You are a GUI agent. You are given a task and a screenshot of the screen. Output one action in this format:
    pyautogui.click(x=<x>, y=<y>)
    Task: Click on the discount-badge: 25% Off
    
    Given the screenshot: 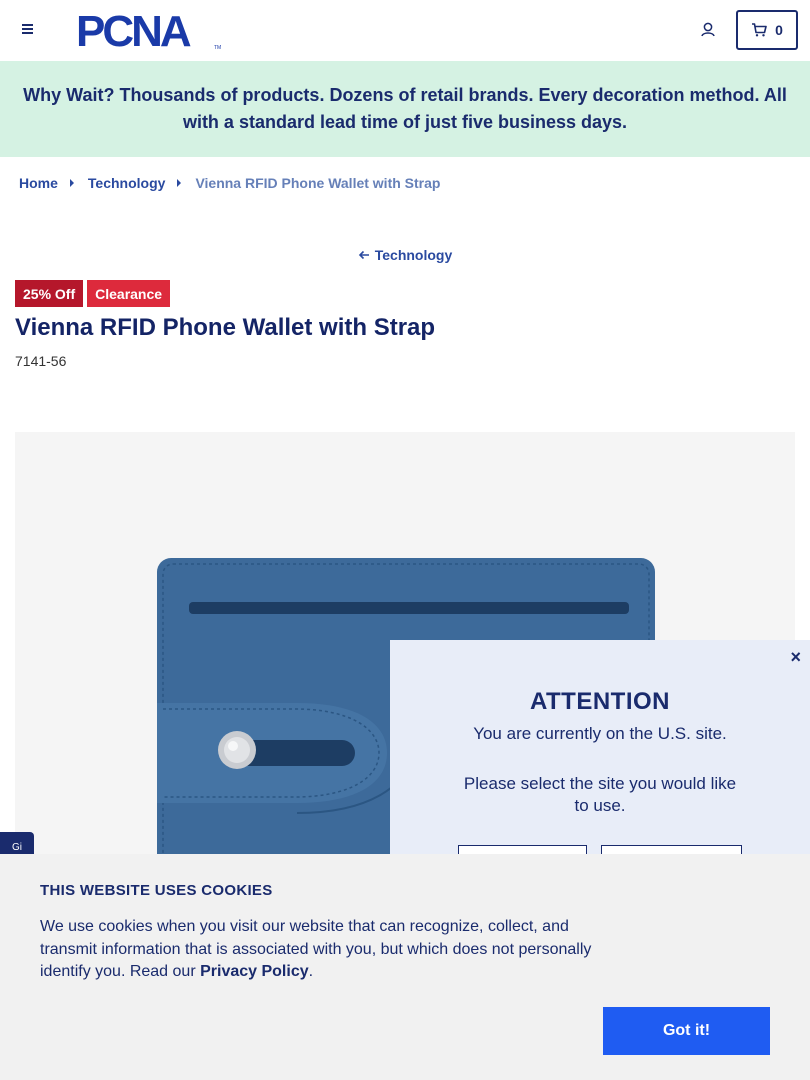 What is the action you would take?
    pyautogui.click(x=49, y=293)
    